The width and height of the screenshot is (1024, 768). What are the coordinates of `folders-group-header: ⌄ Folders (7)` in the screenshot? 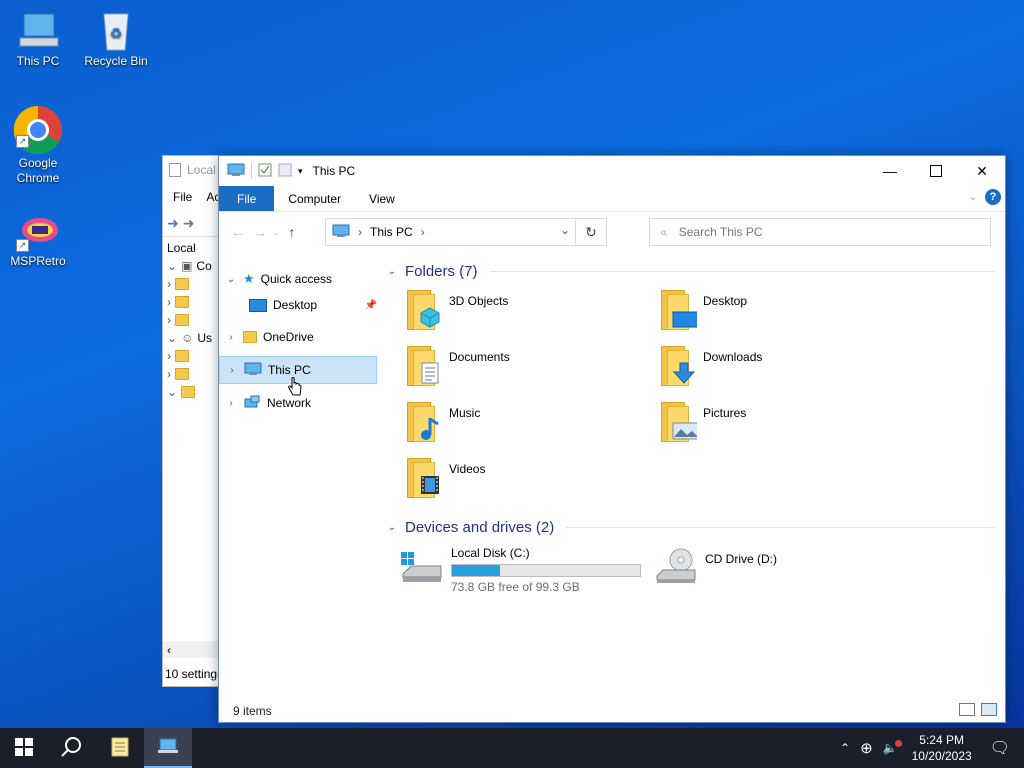 It's located at (690, 271).